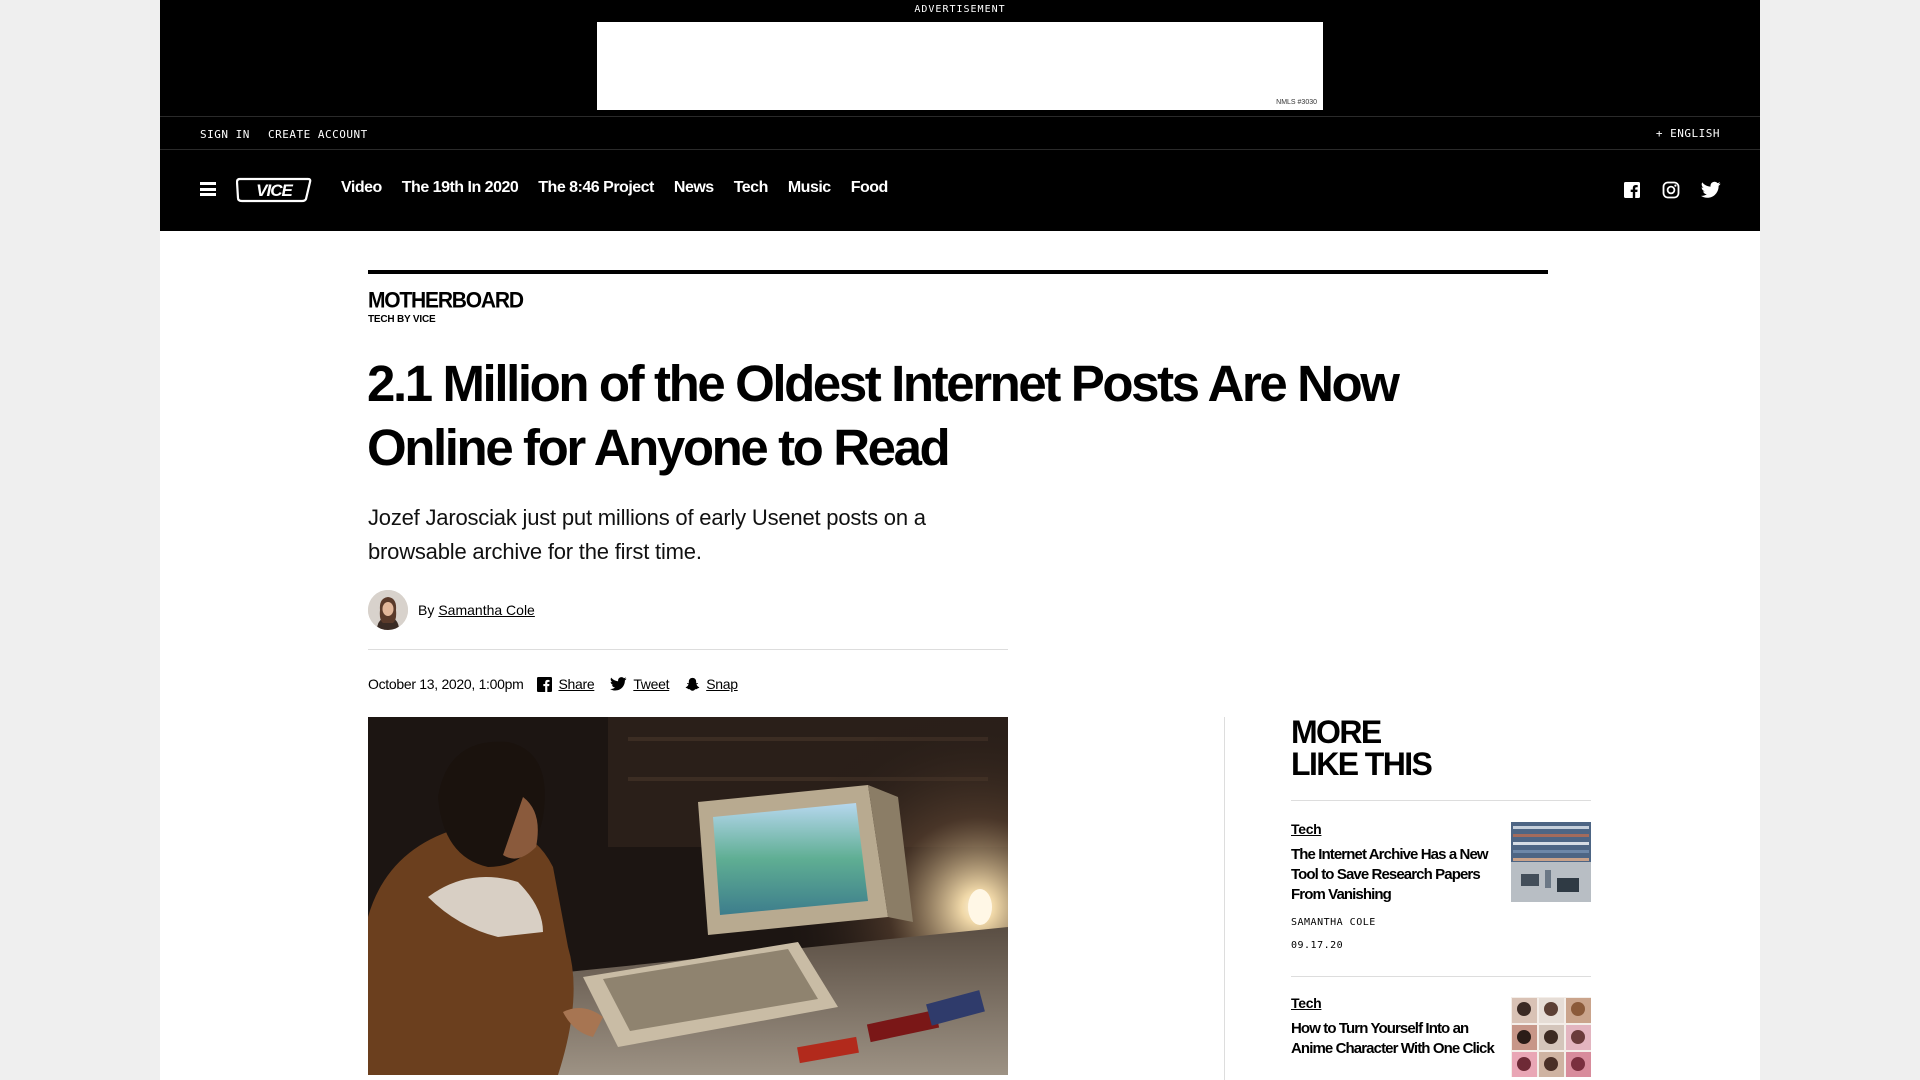 This screenshot has width=1920, height=1080. Describe the element at coordinates (809, 188) in the screenshot. I see `nav-link-music: Music` at that location.